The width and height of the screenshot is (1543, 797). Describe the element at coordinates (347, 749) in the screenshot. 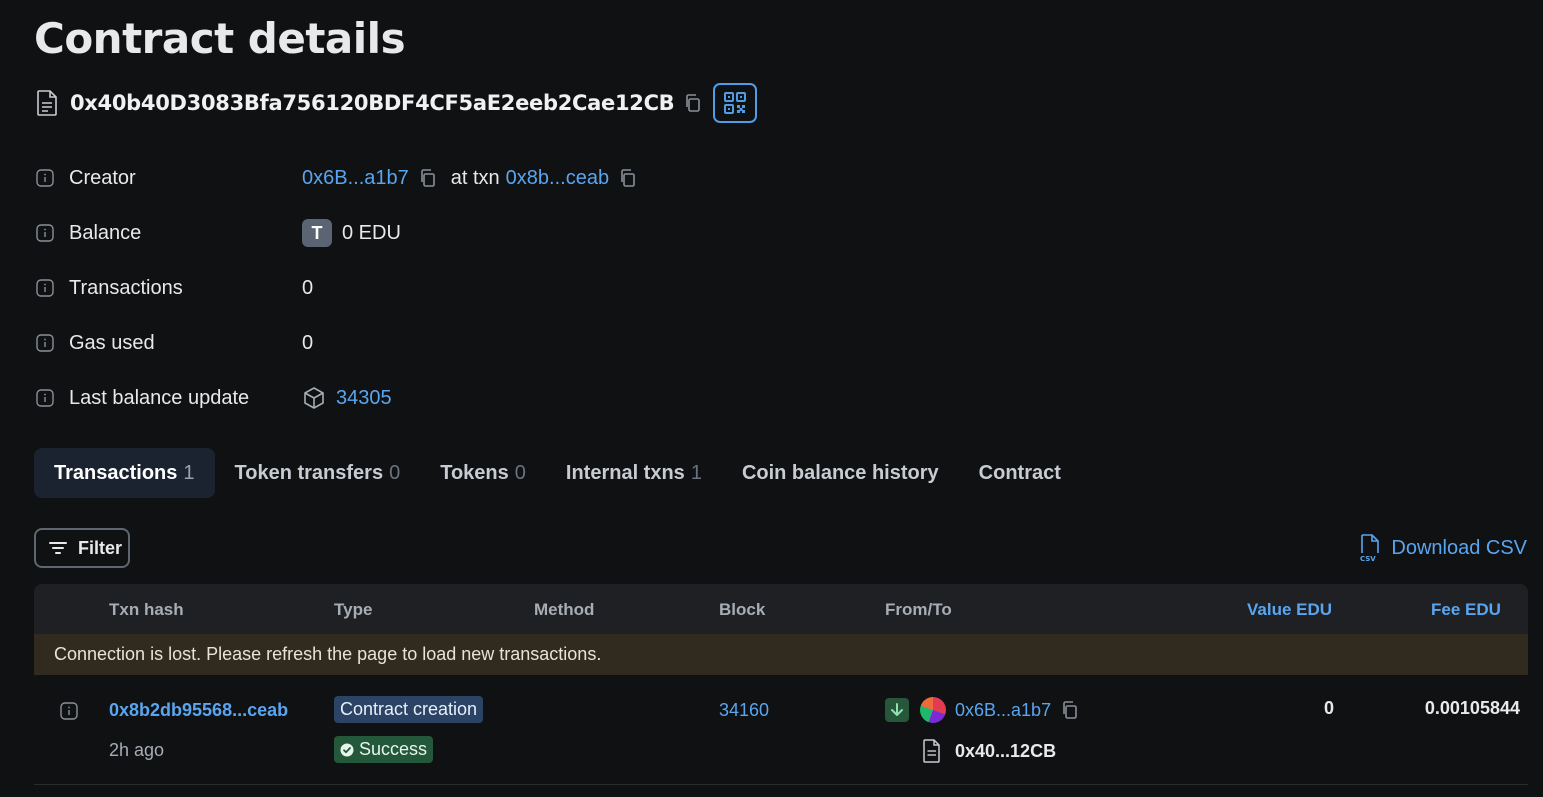

I see `check-circle-icon` at that location.